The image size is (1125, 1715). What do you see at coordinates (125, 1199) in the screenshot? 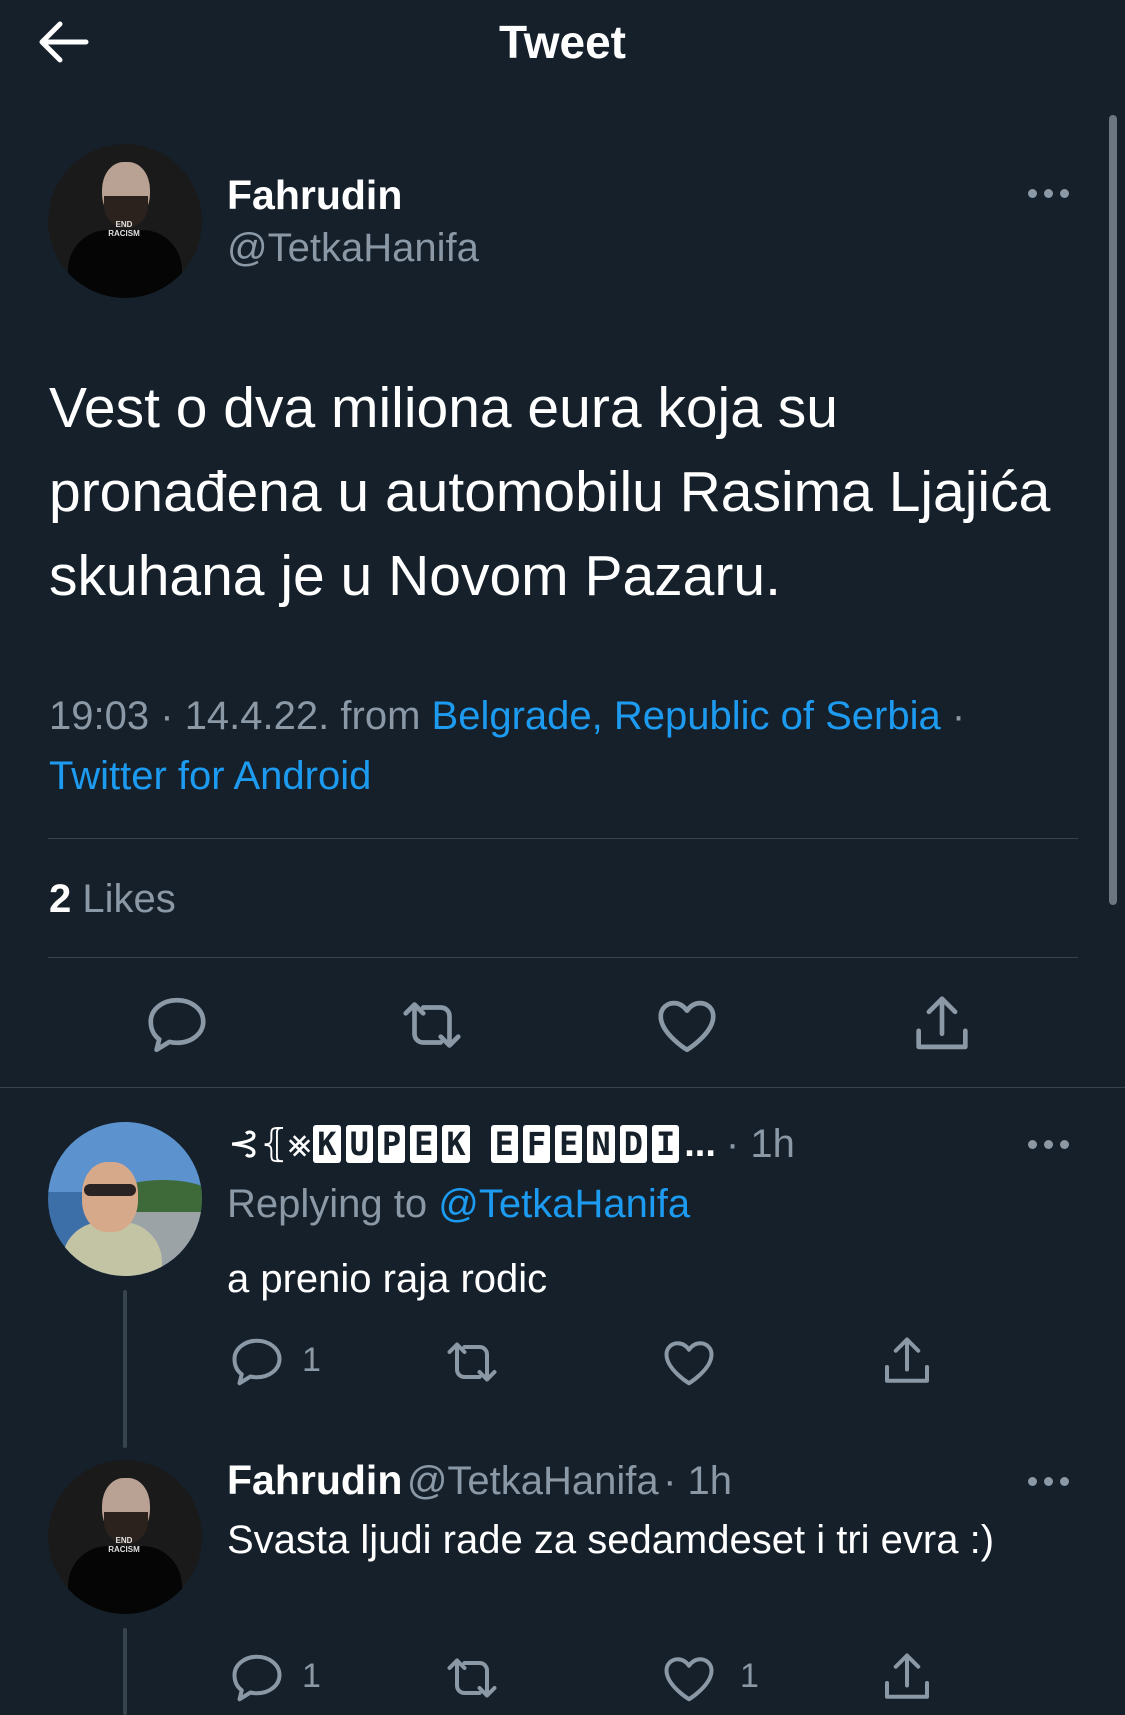
I see `reply-avatar` at bounding box center [125, 1199].